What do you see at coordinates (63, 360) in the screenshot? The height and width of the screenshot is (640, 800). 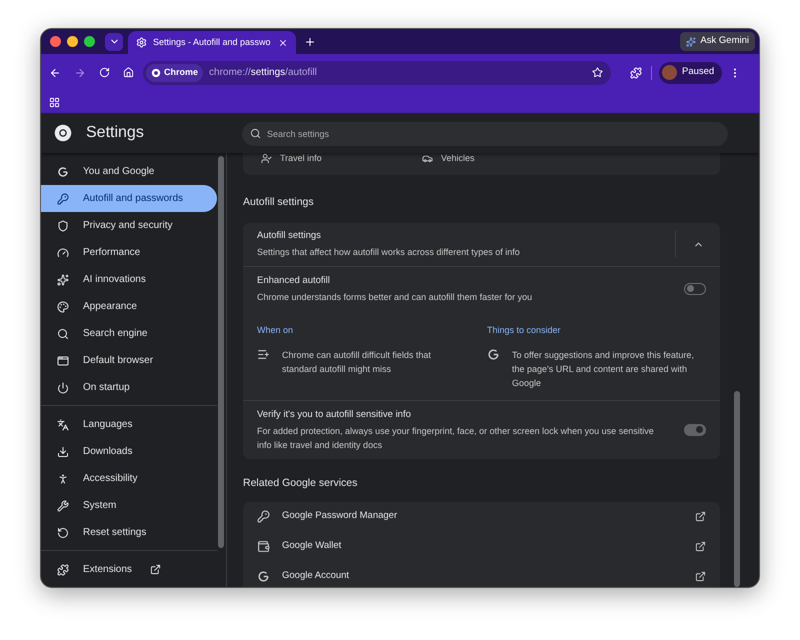 I see `window-icon` at bounding box center [63, 360].